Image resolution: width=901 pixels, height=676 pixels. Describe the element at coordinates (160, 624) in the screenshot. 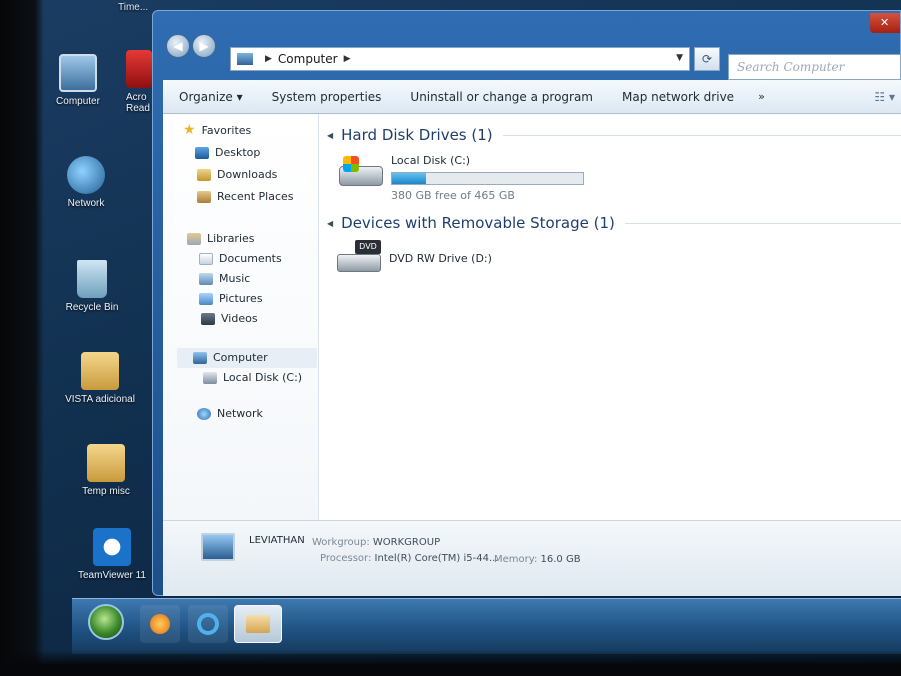

I see `taskbar-media-player-button` at that location.